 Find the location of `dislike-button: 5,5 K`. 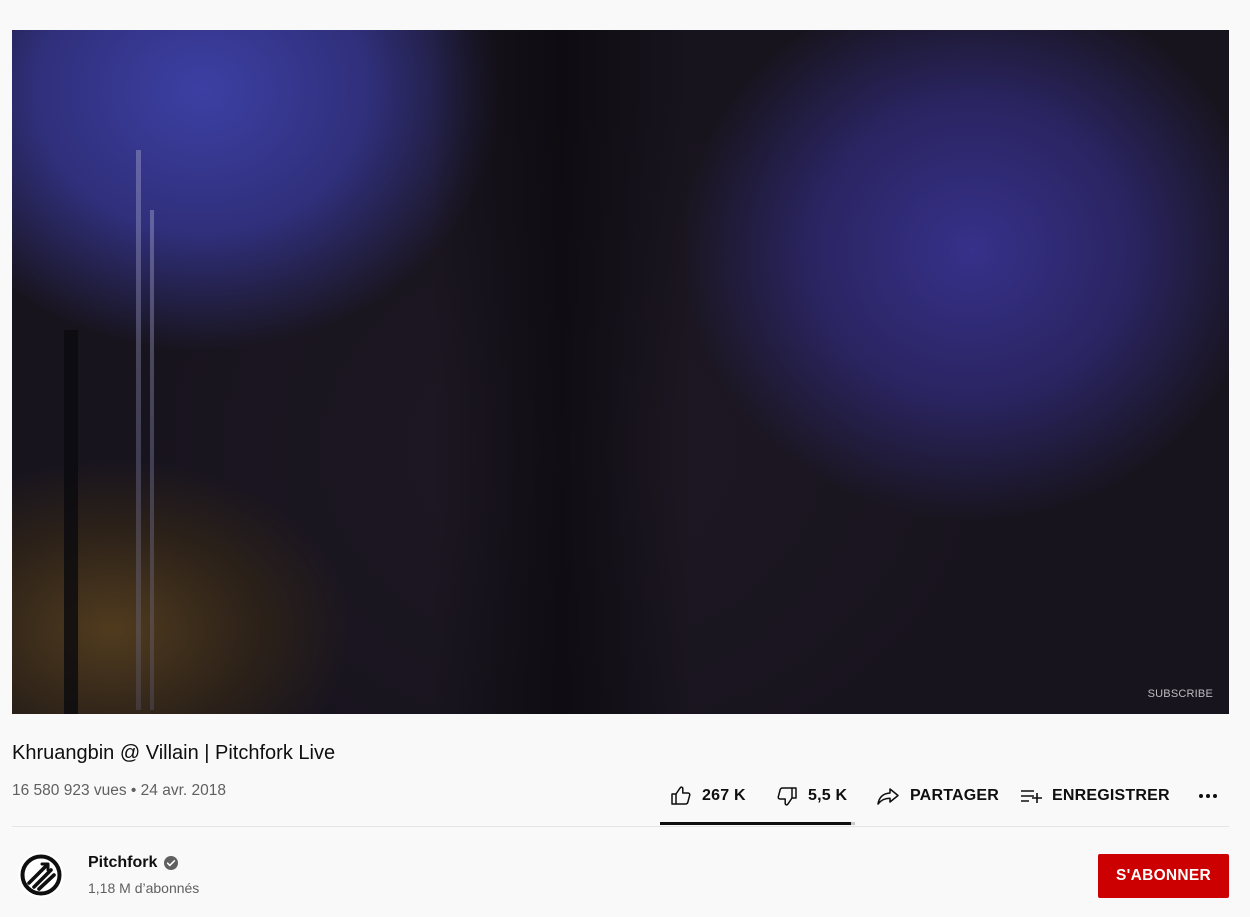

dislike-button: 5,5 K is located at coordinates (825, 796).